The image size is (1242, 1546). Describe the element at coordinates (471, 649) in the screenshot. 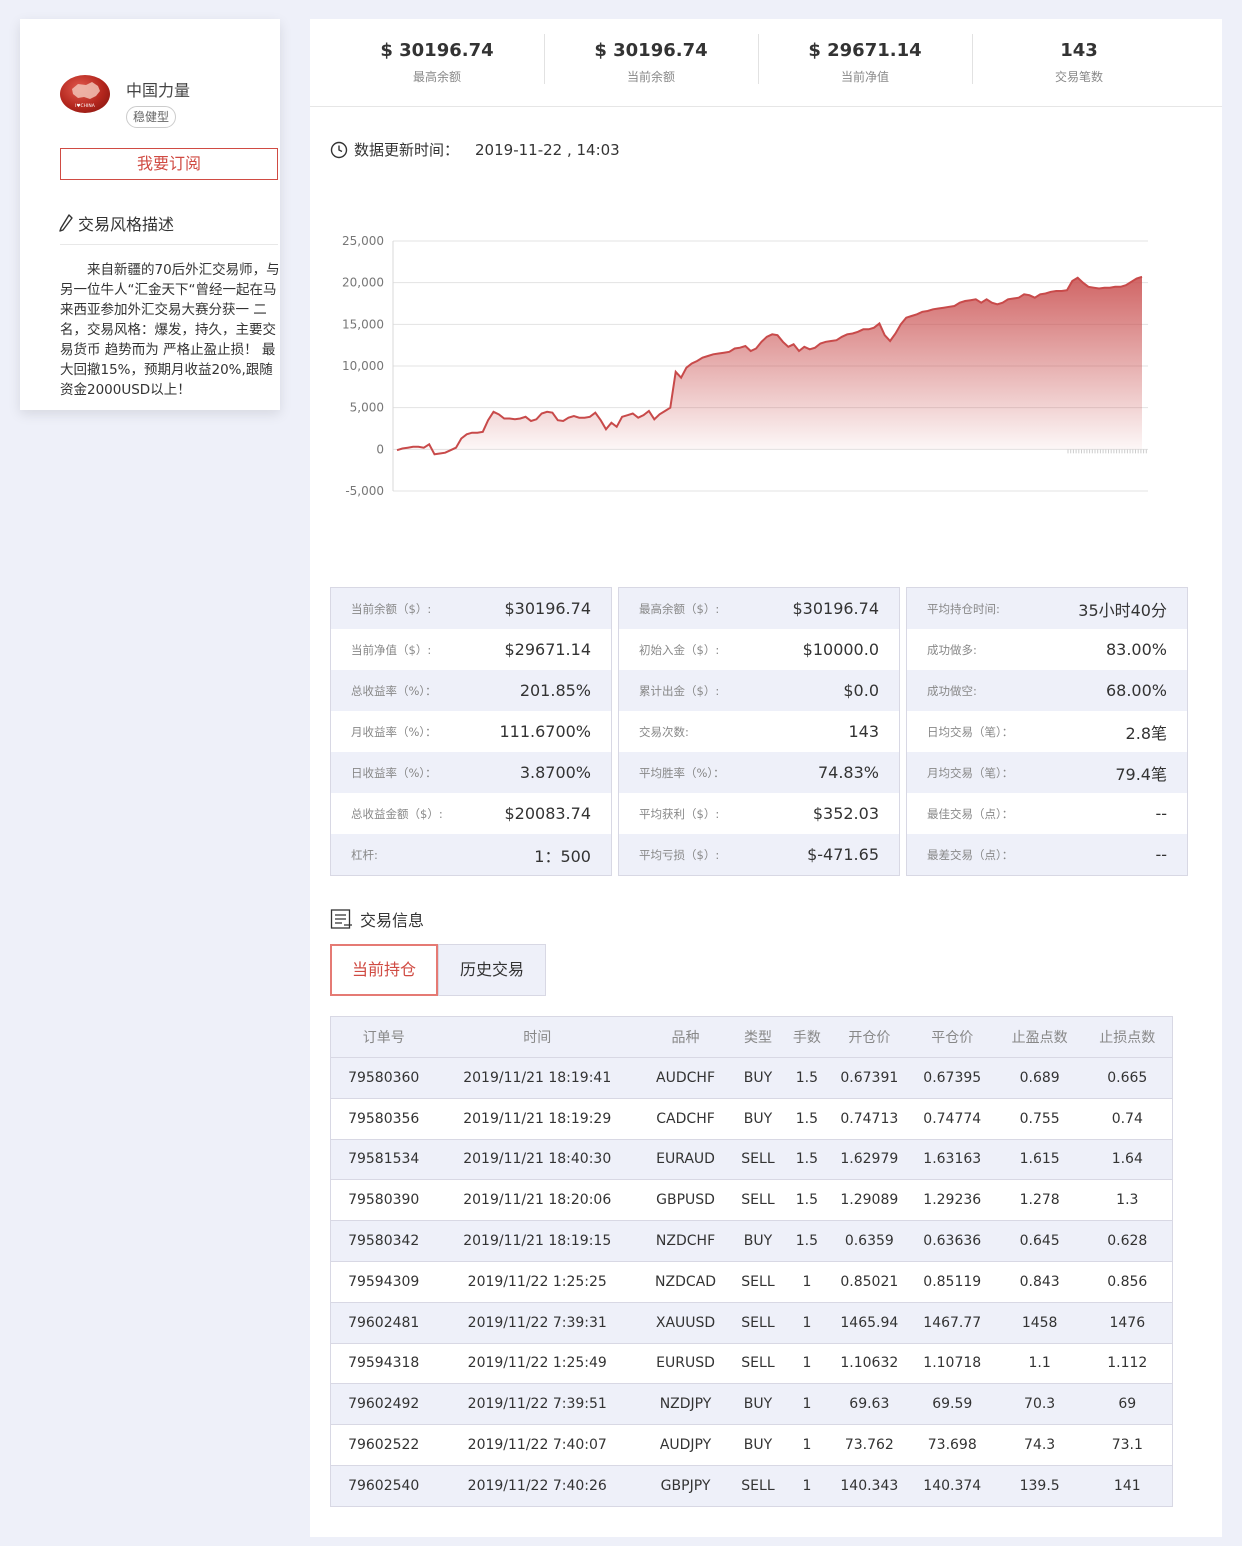

I see `metric-row: 当前净值（$）: $29671.14` at that location.